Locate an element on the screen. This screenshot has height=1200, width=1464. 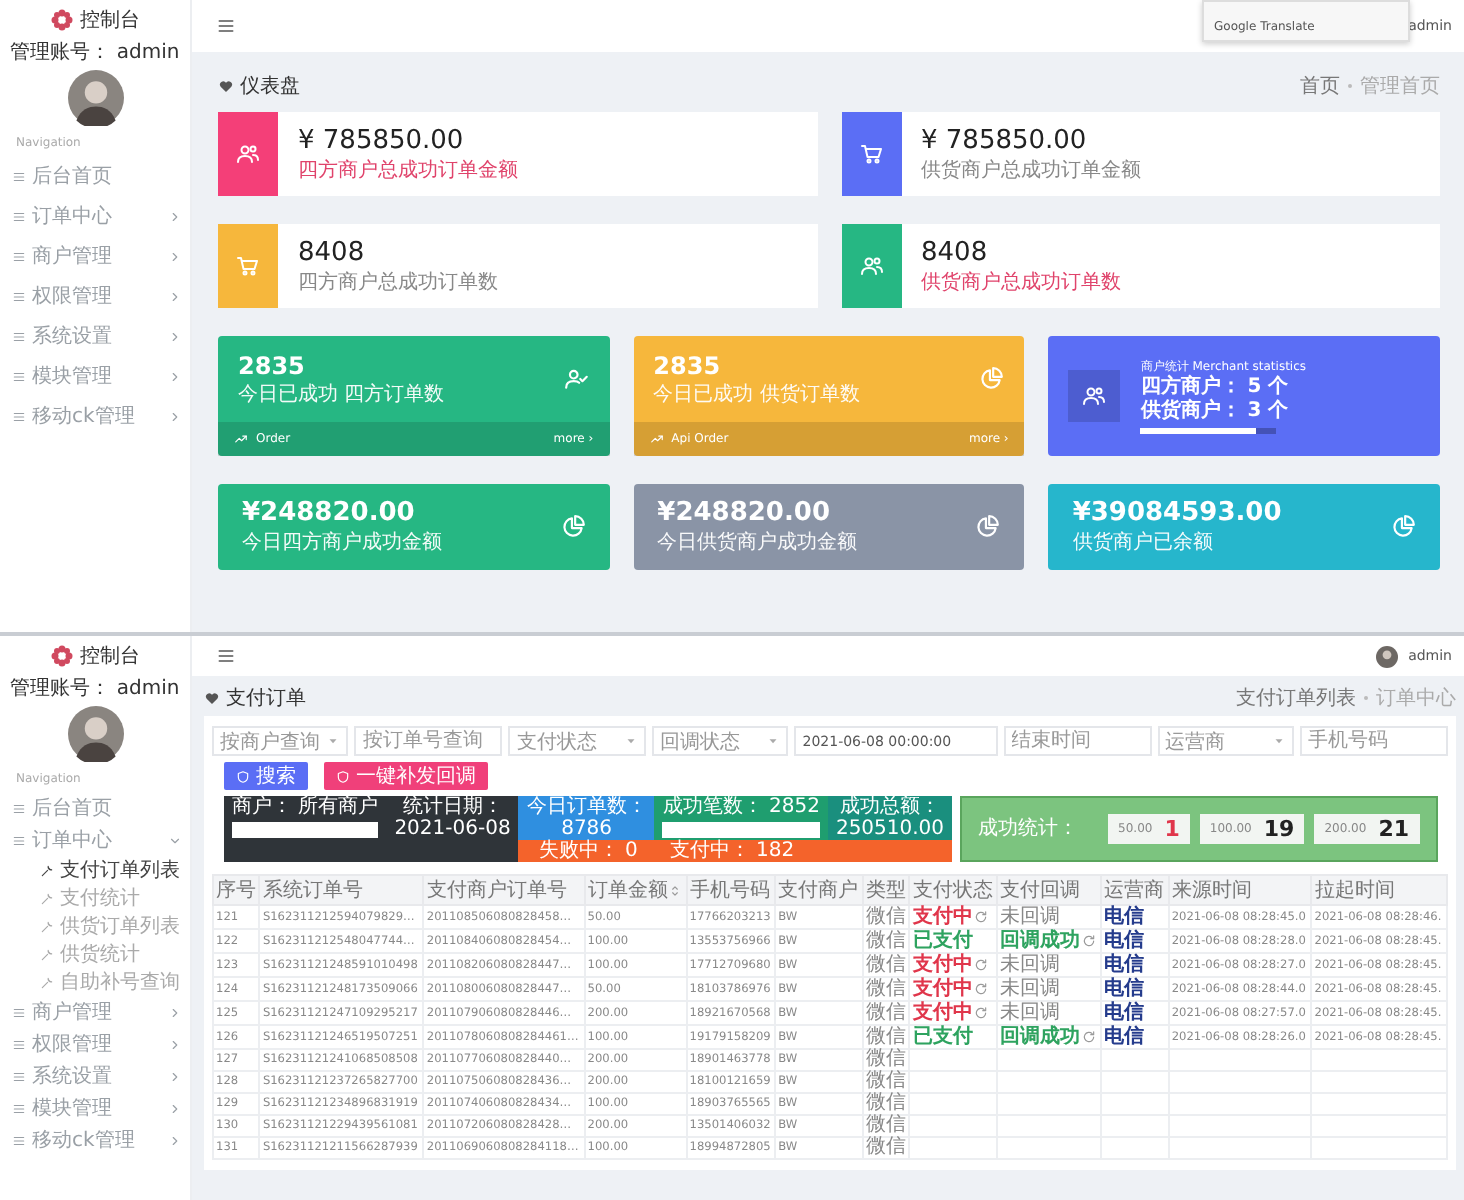
stat-label: 成功笔数： 2852 is located at coordinates (741, 807).